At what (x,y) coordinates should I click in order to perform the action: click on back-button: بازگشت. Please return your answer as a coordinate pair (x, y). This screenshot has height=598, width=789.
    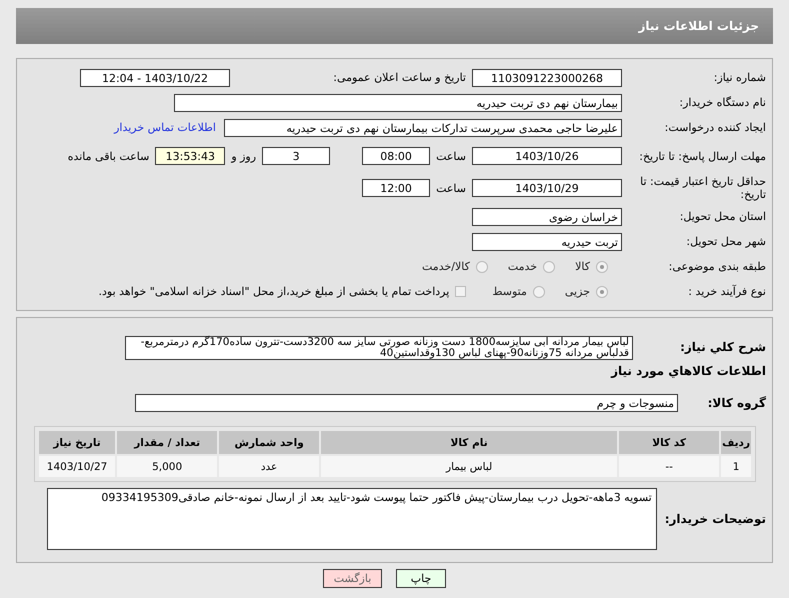
    Looking at the image, I should click on (352, 578).